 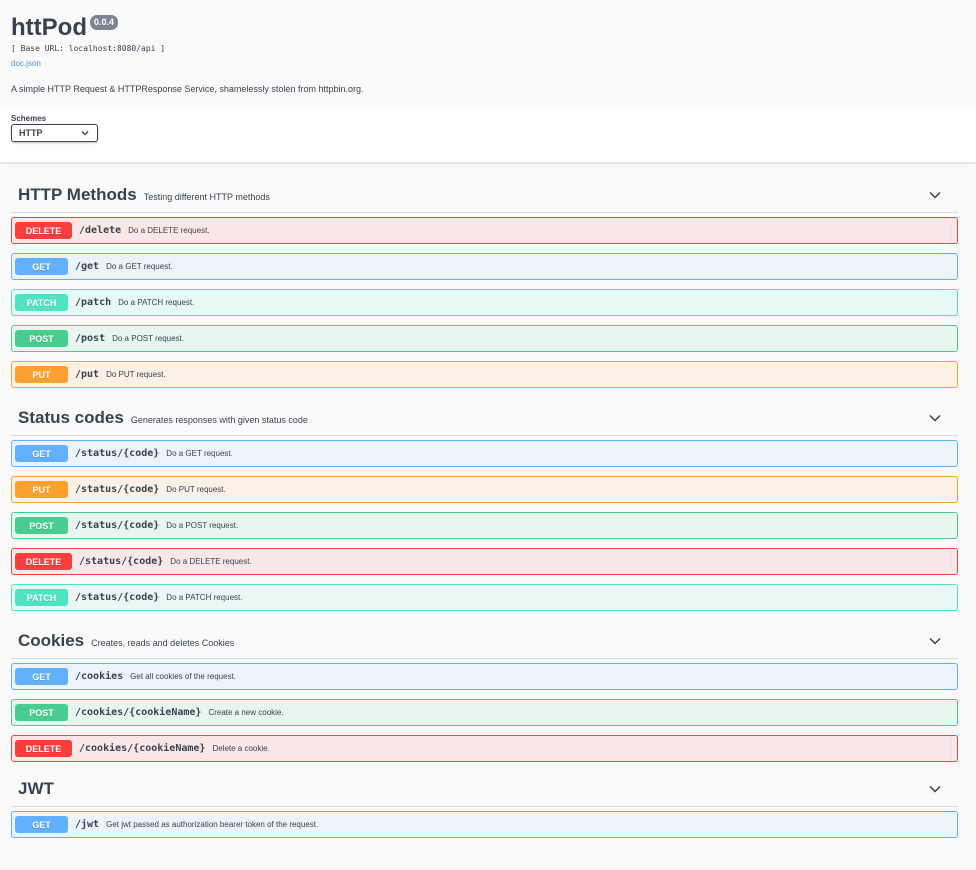 I want to click on operation-patch: PATCH/status/{code} Do a PATCH request., so click(x=484, y=597).